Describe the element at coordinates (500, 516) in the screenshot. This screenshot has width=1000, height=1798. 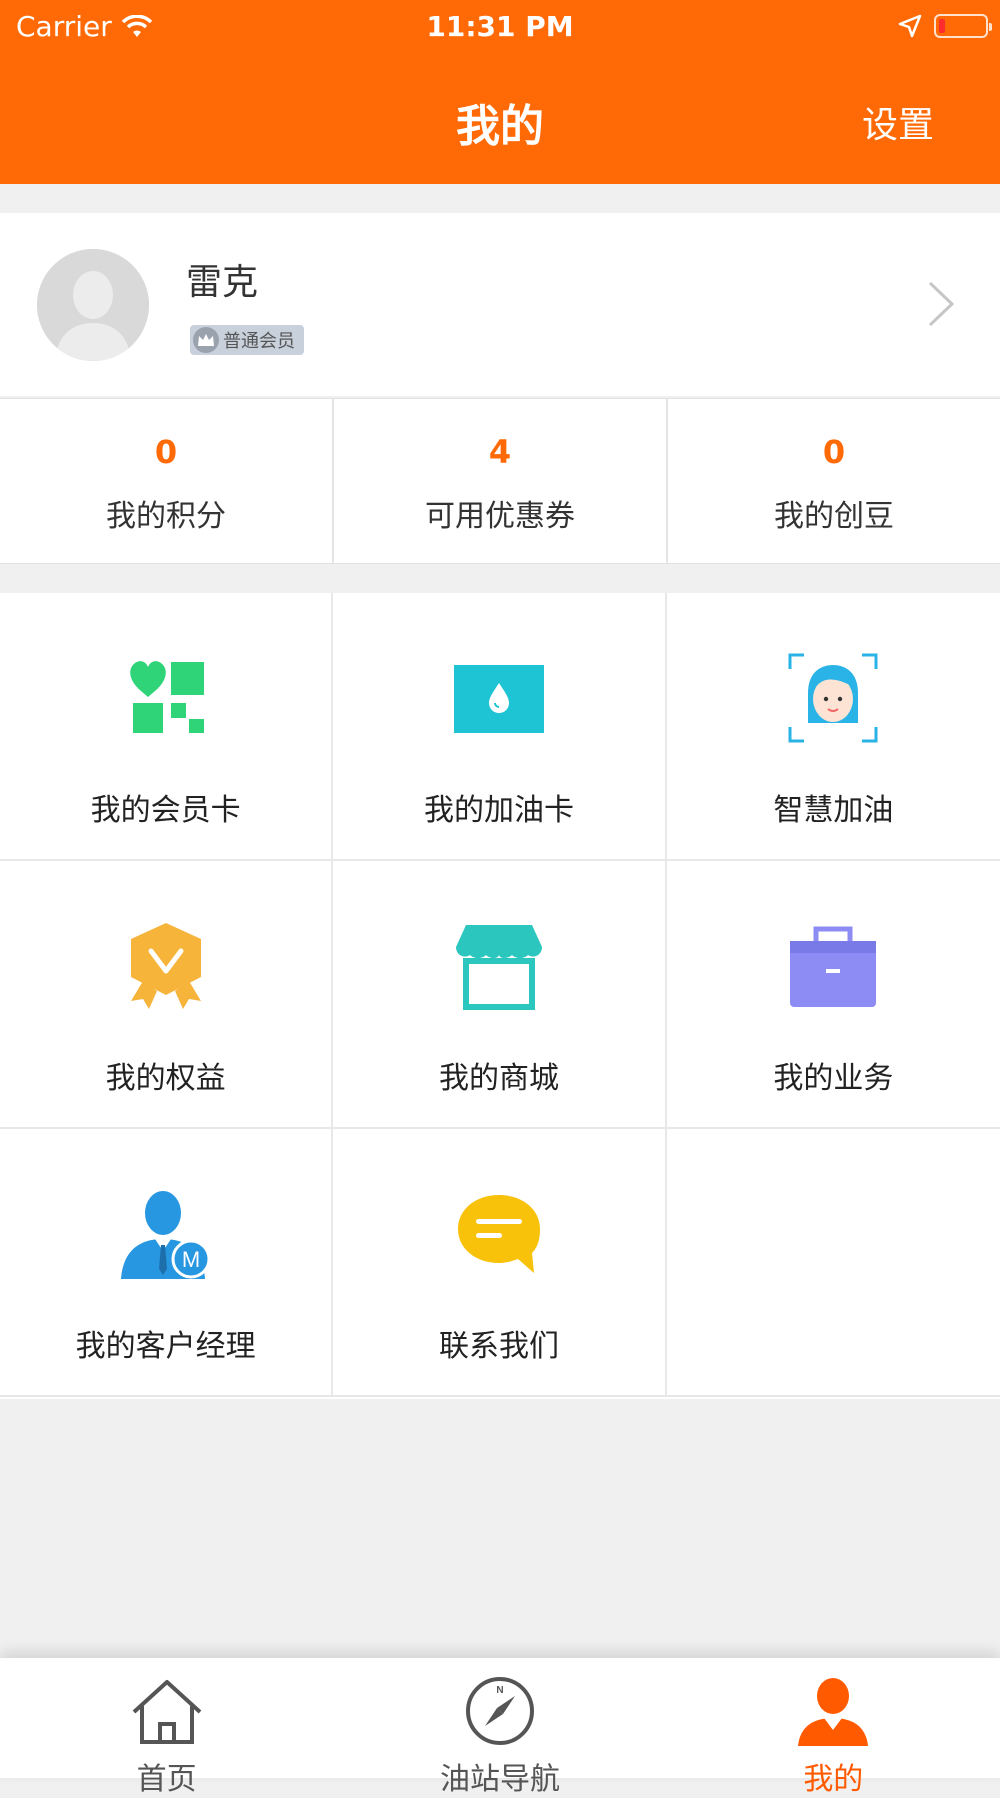
I see `stat-label: 可用优惠券` at that location.